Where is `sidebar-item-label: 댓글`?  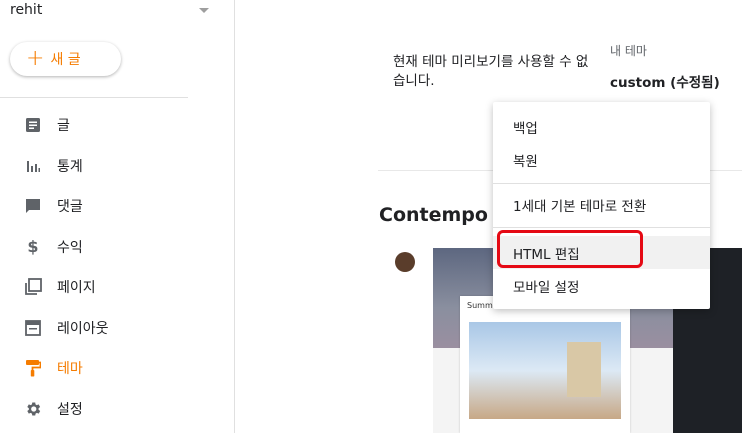 sidebar-item-label: 댓글 is located at coordinates (70, 207).